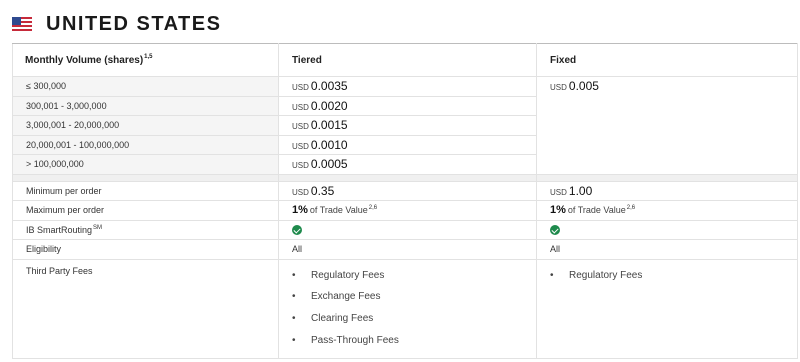 This screenshot has height=362, width=800. I want to click on min-order-fixed: USD 1.00, so click(667, 190).